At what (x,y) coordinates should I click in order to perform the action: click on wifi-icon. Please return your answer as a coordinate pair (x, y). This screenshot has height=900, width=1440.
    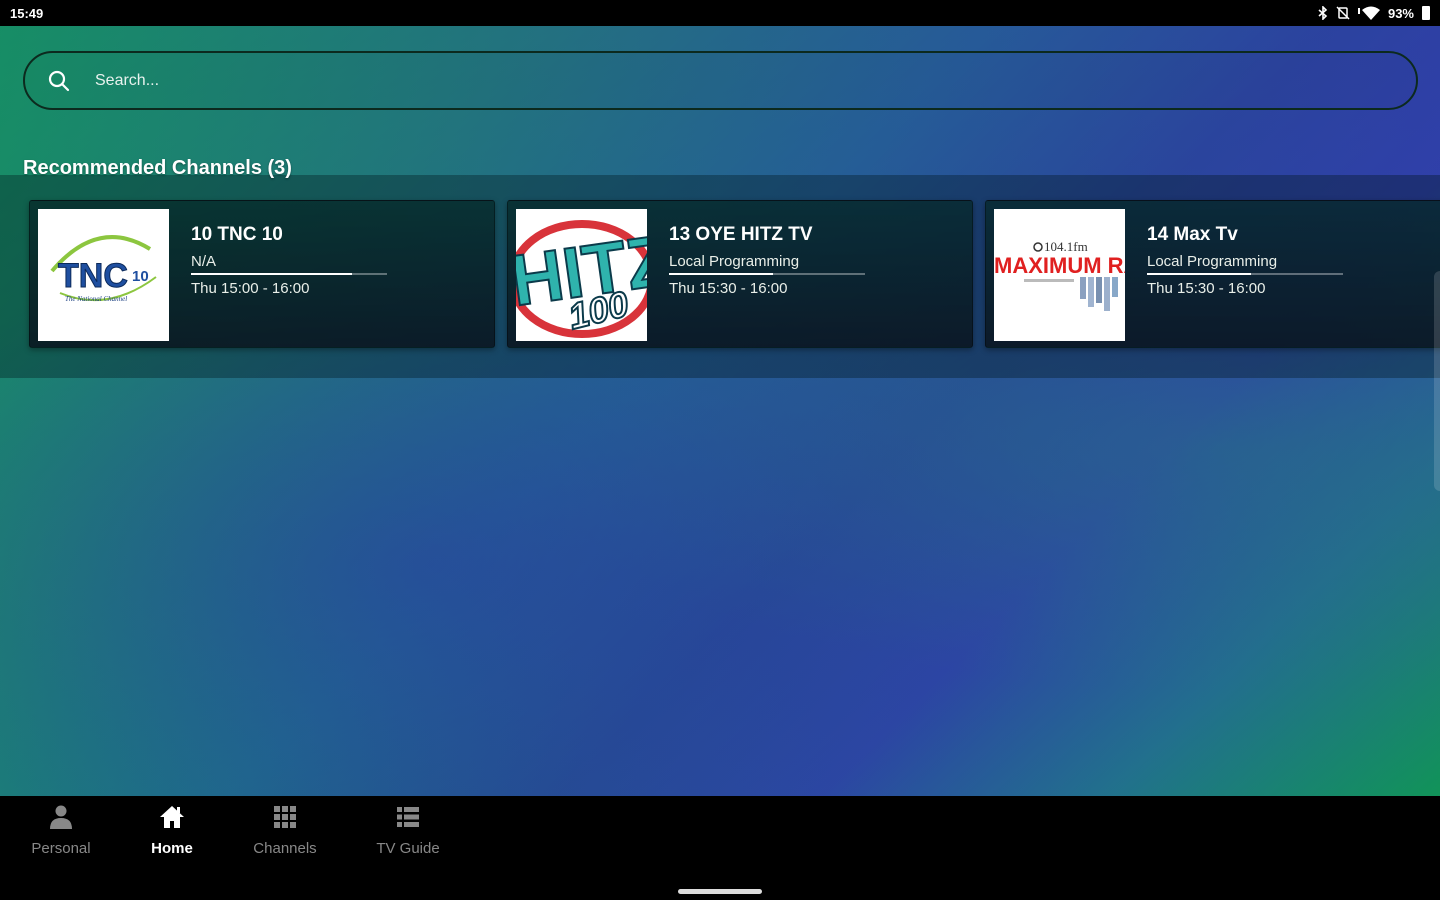
    Looking at the image, I should click on (1368, 13).